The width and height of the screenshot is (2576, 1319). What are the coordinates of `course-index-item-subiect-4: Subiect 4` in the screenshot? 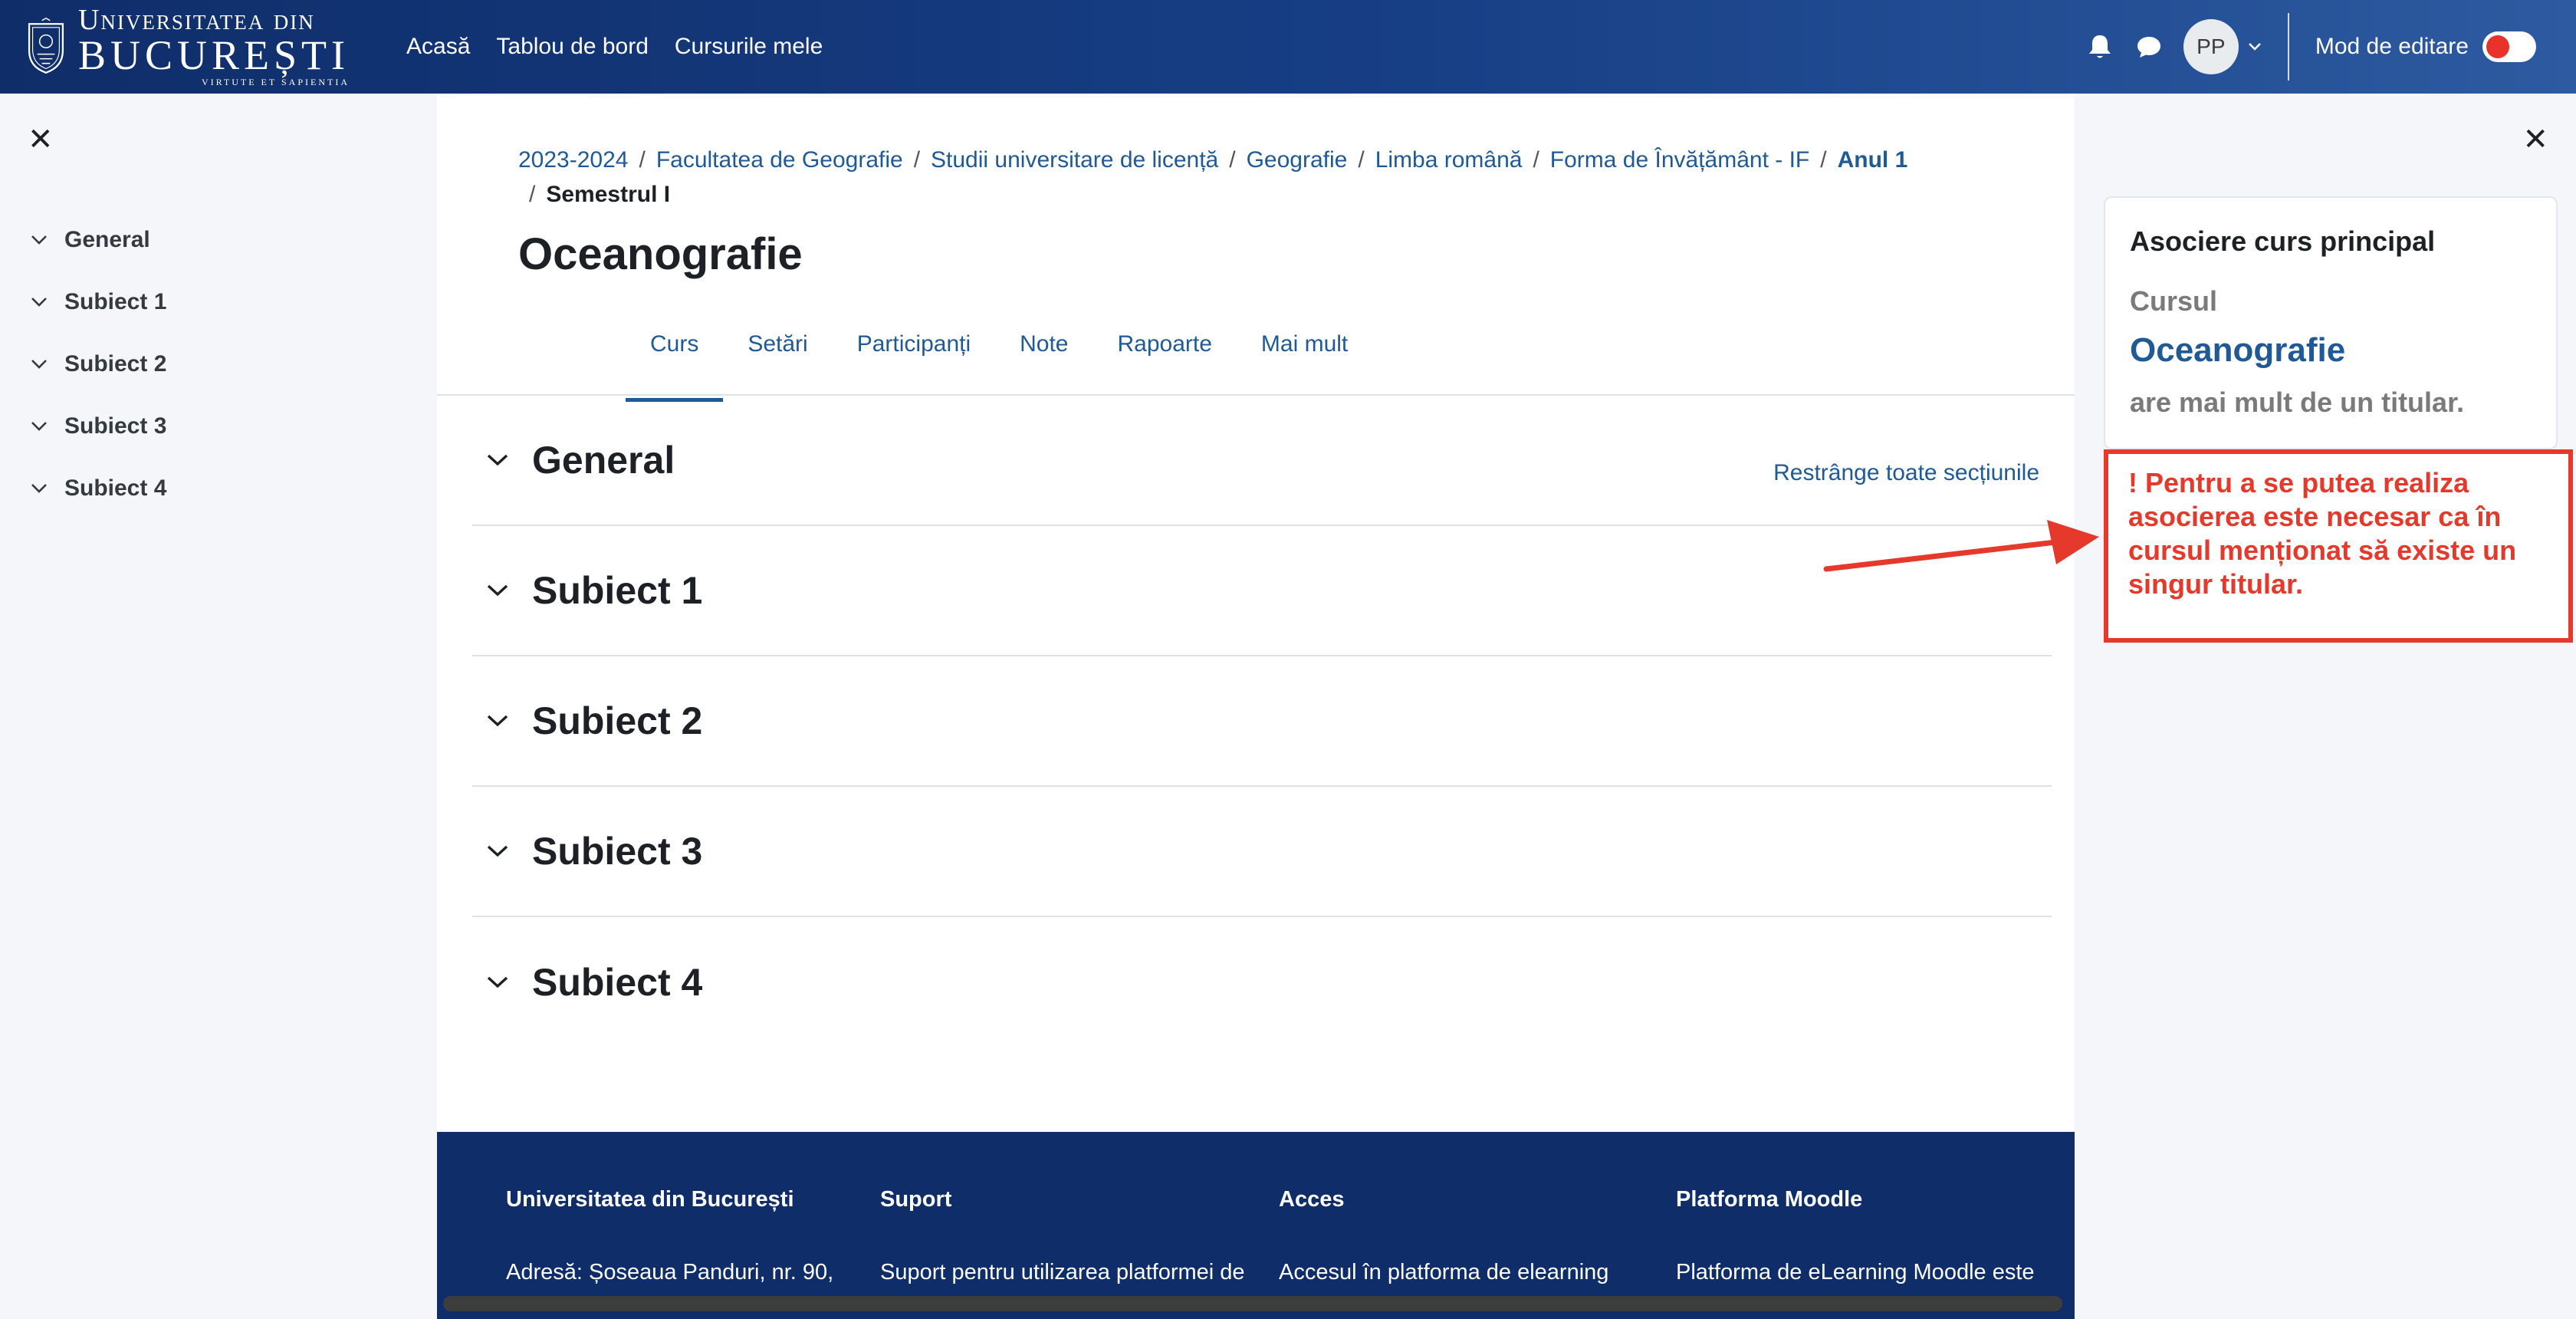 It's located at (99, 488).